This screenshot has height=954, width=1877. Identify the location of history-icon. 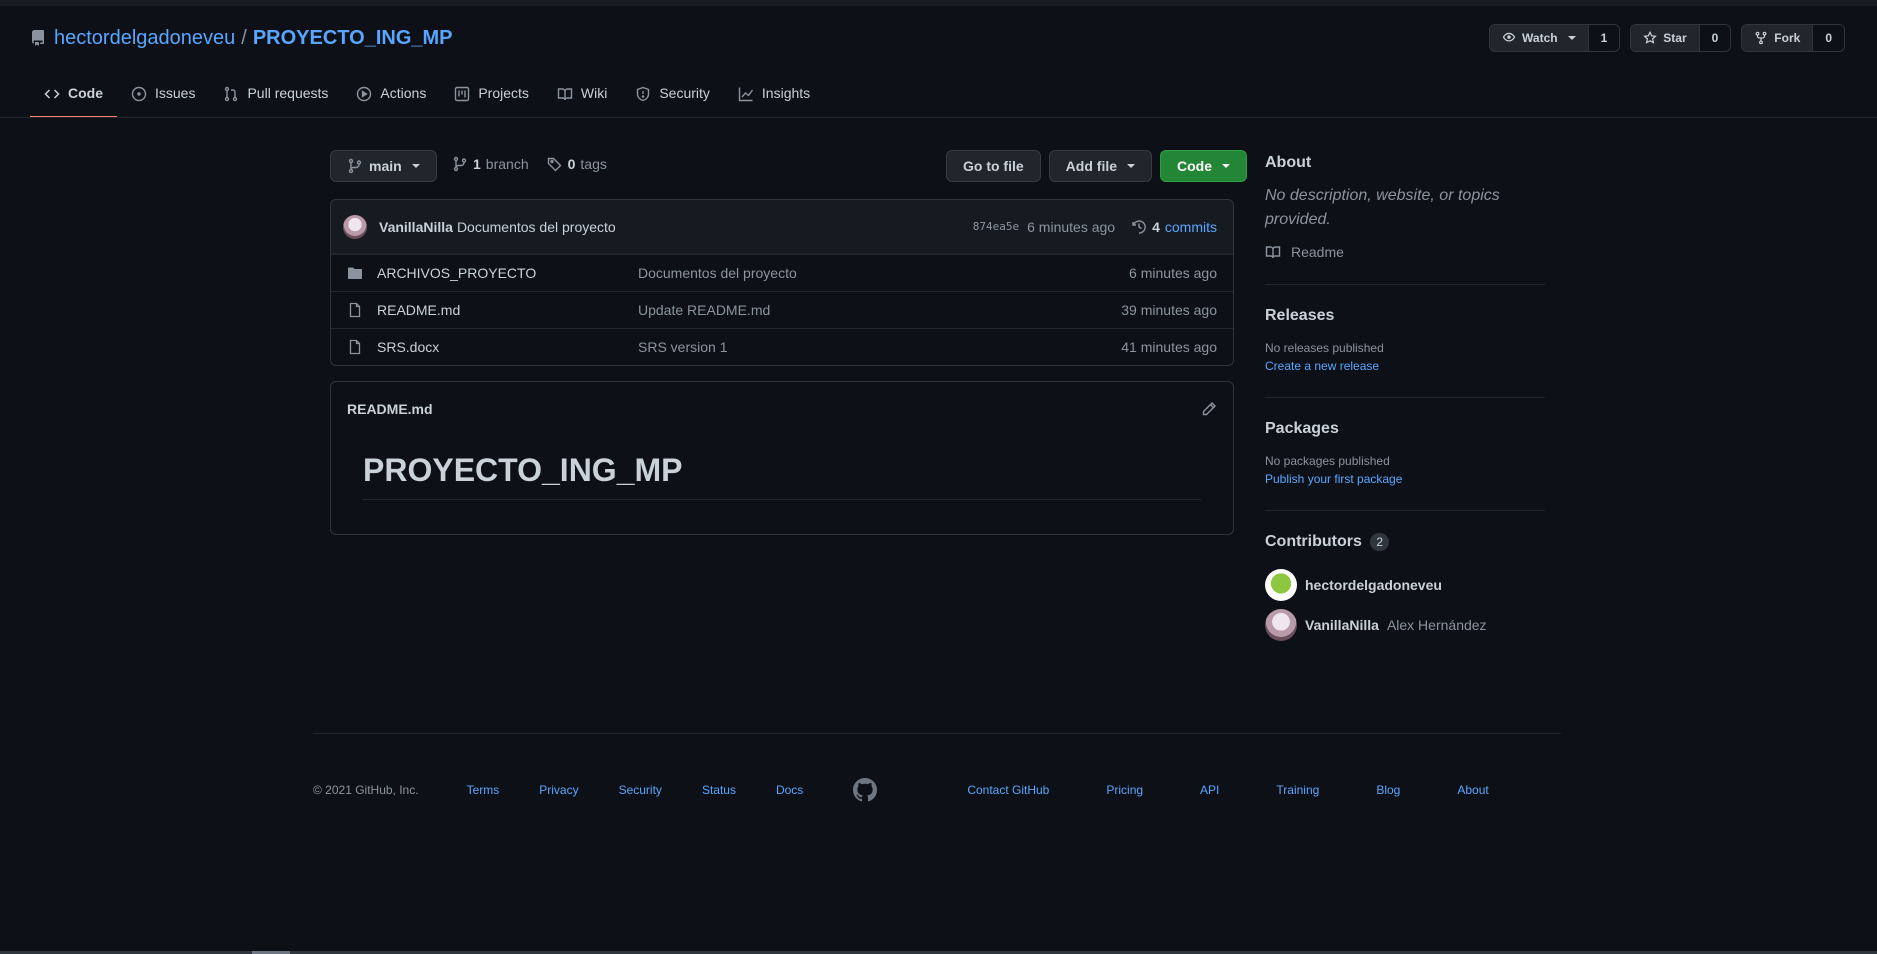
(1139, 226).